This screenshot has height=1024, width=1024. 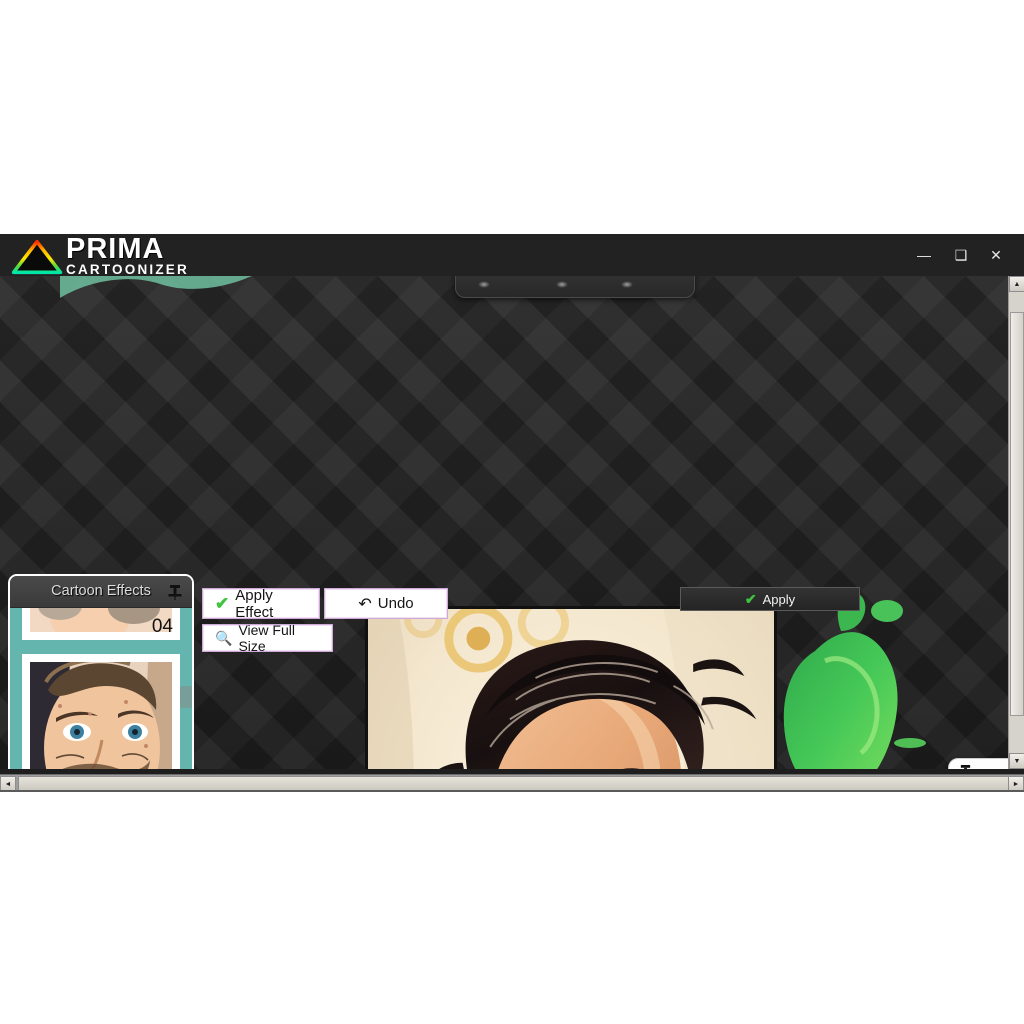 I want to click on list-item: 04, so click(x=101, y=624).